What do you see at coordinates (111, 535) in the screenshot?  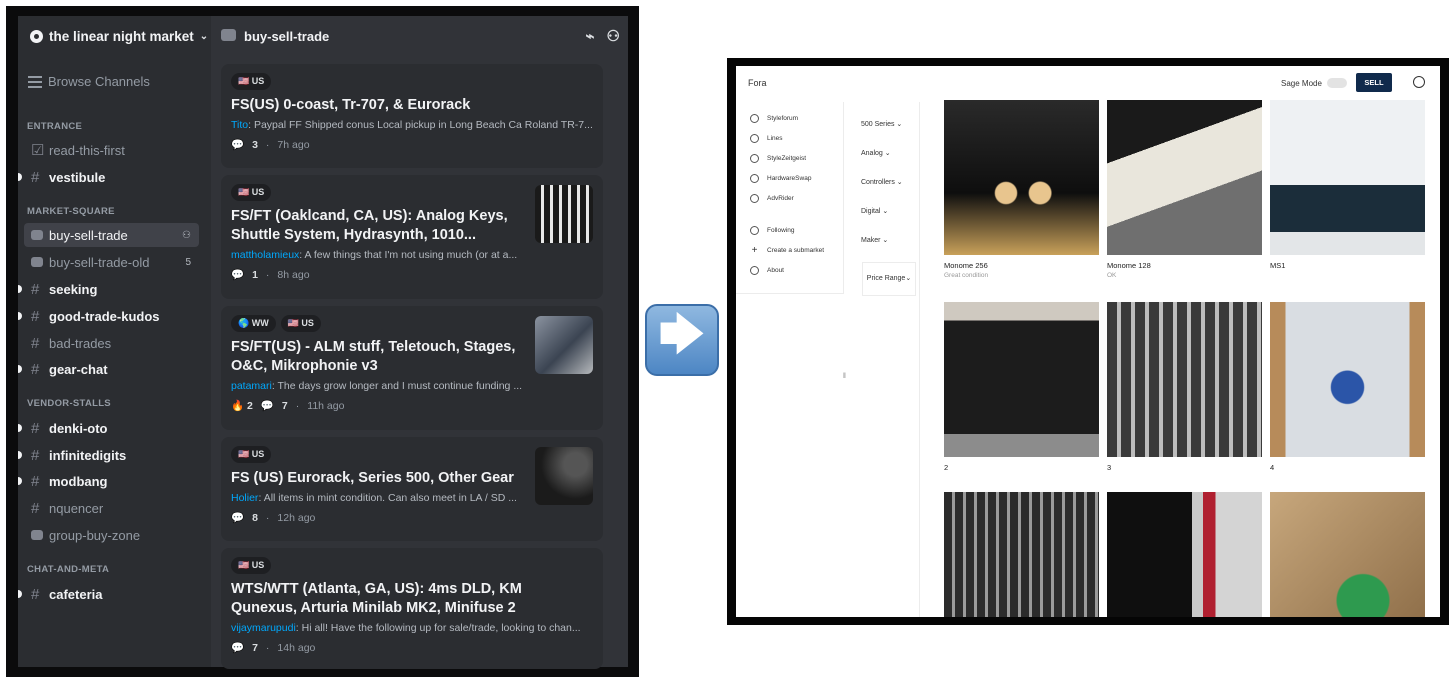 I see `channel-group-buy-zone: group-buy-zone` at bounding box center [111, 535].